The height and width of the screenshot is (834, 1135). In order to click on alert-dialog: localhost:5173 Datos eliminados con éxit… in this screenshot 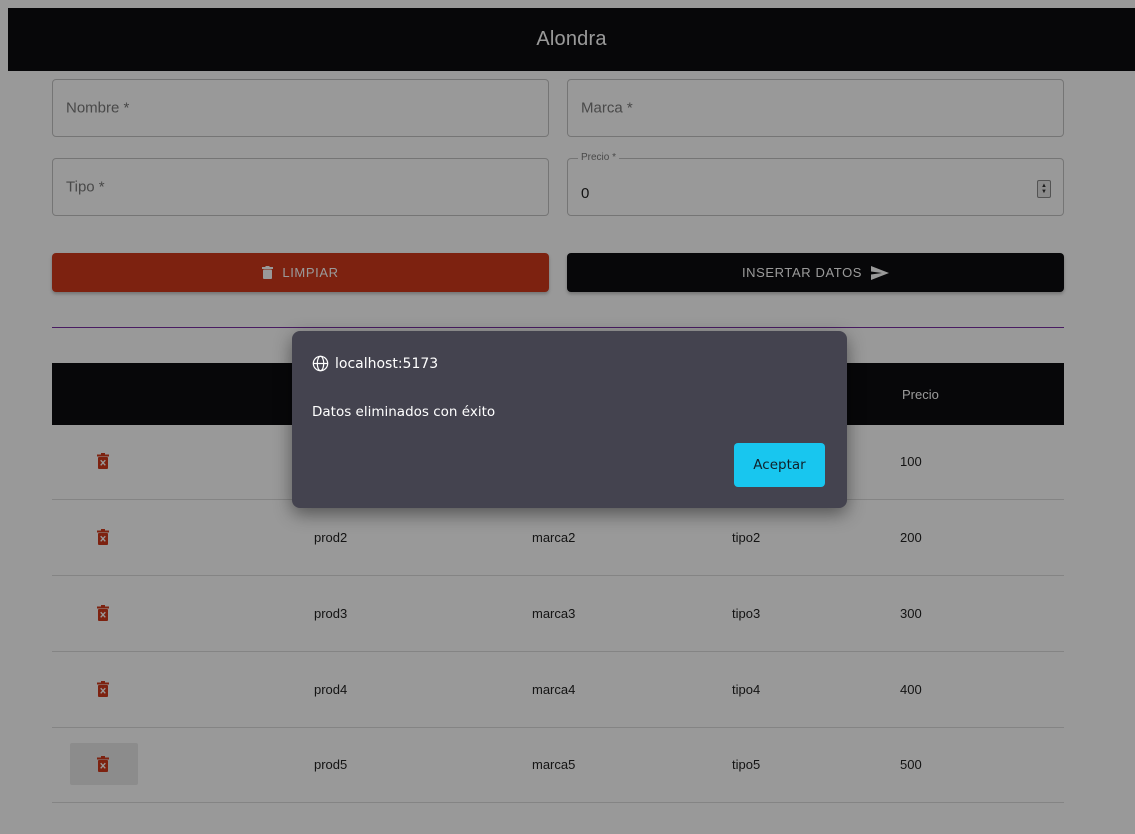, I will do `click(569, 419)`.